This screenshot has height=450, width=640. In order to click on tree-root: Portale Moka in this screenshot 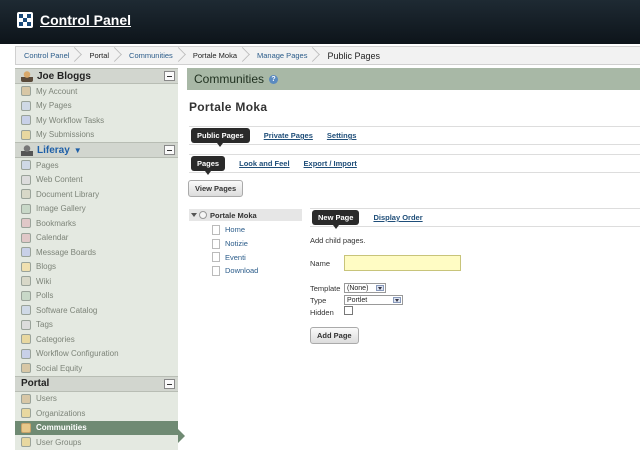, I will do `click(245, 215)`.